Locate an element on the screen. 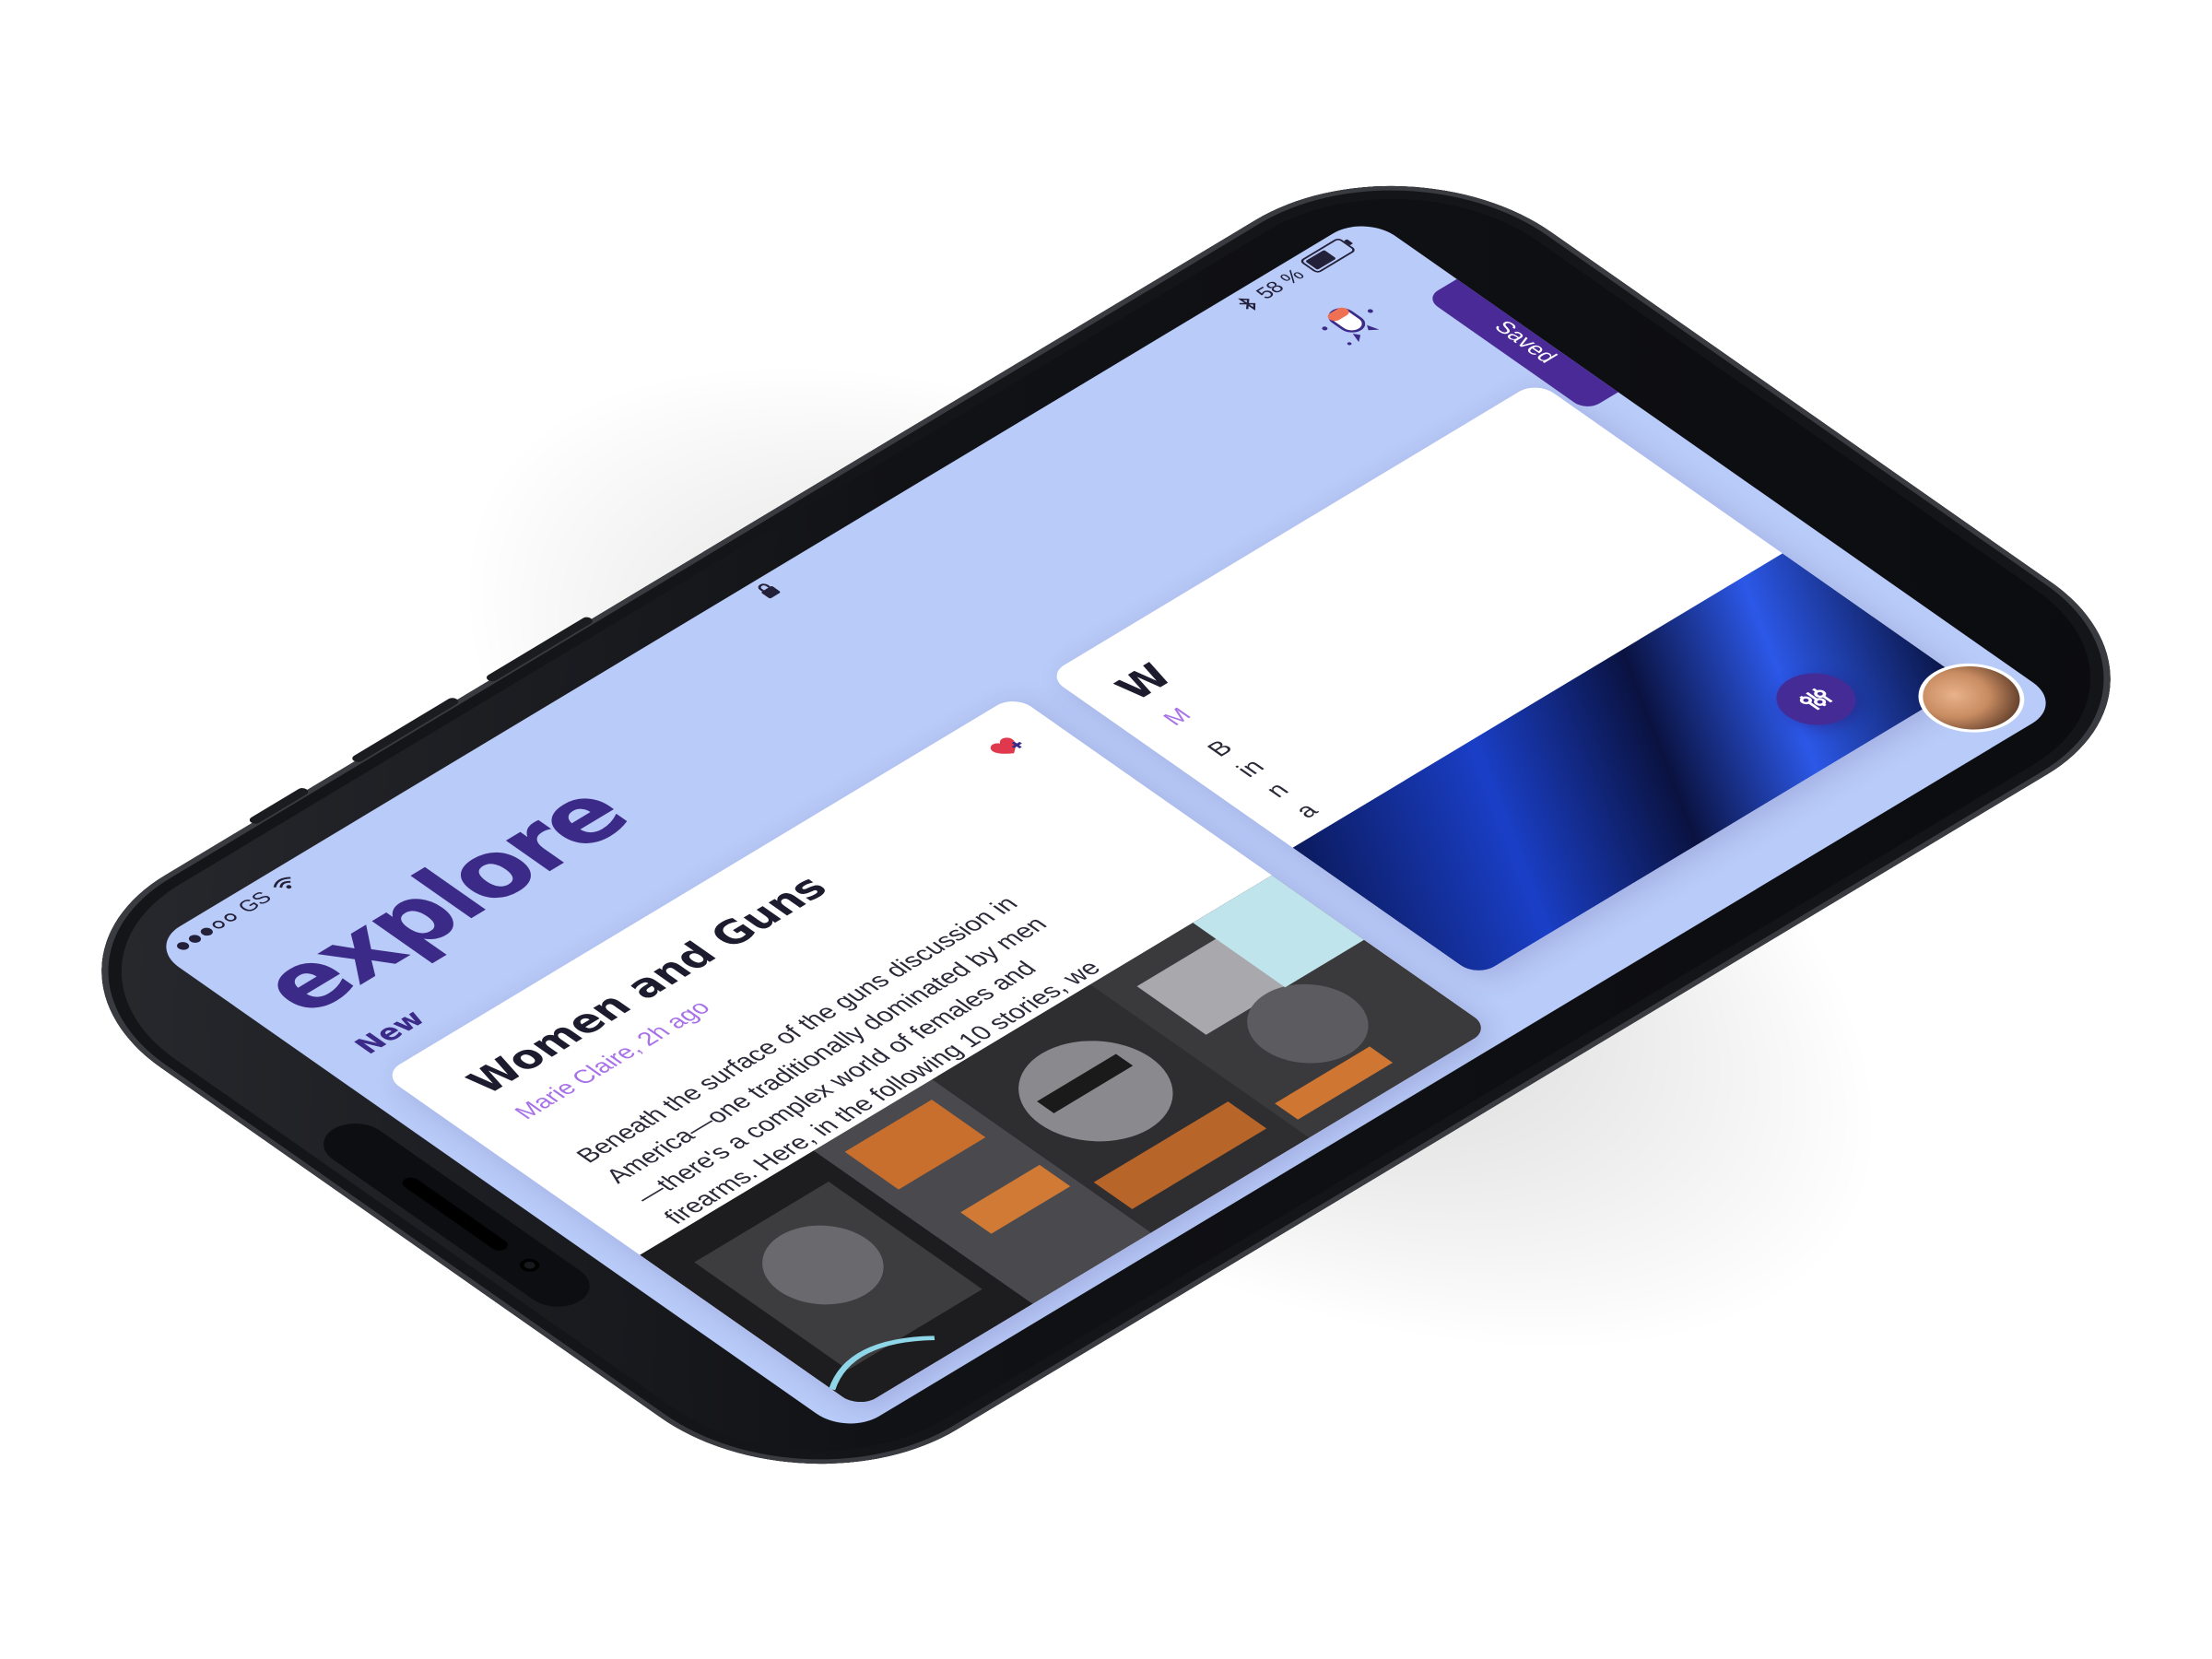 The height and width of the screenshot is (1659, 2212). battery-fill is located at coordinates (1321, 259).